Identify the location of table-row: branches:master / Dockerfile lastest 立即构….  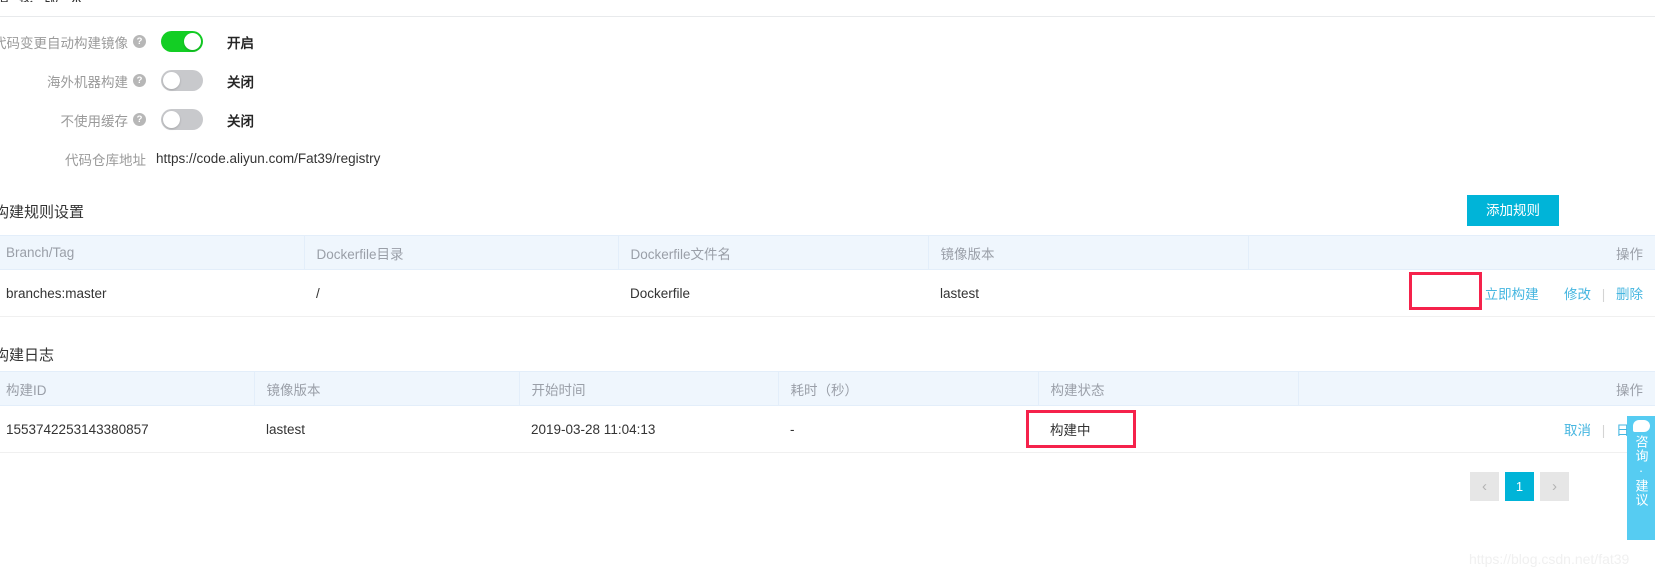
(827, 293).